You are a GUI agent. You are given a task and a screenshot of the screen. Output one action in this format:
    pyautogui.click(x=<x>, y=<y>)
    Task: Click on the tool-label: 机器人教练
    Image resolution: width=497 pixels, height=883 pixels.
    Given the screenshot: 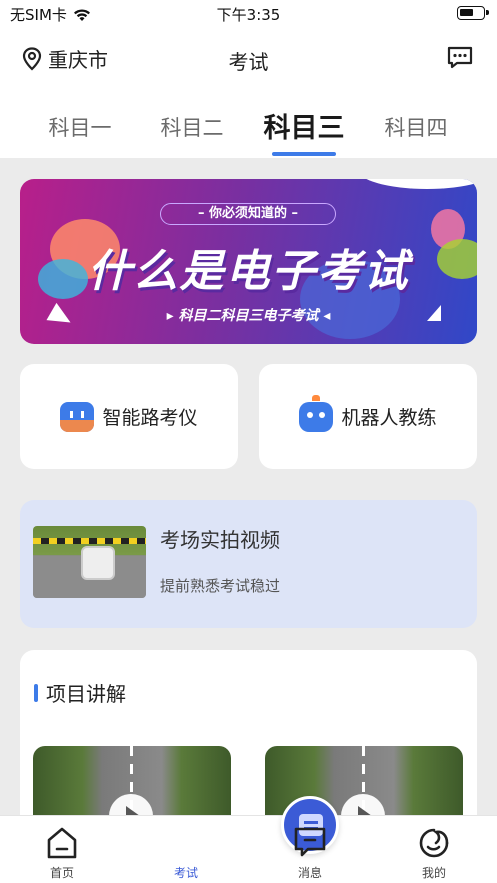 What is the action you would take?
    pyautogui.click(x=389, y=418)
    